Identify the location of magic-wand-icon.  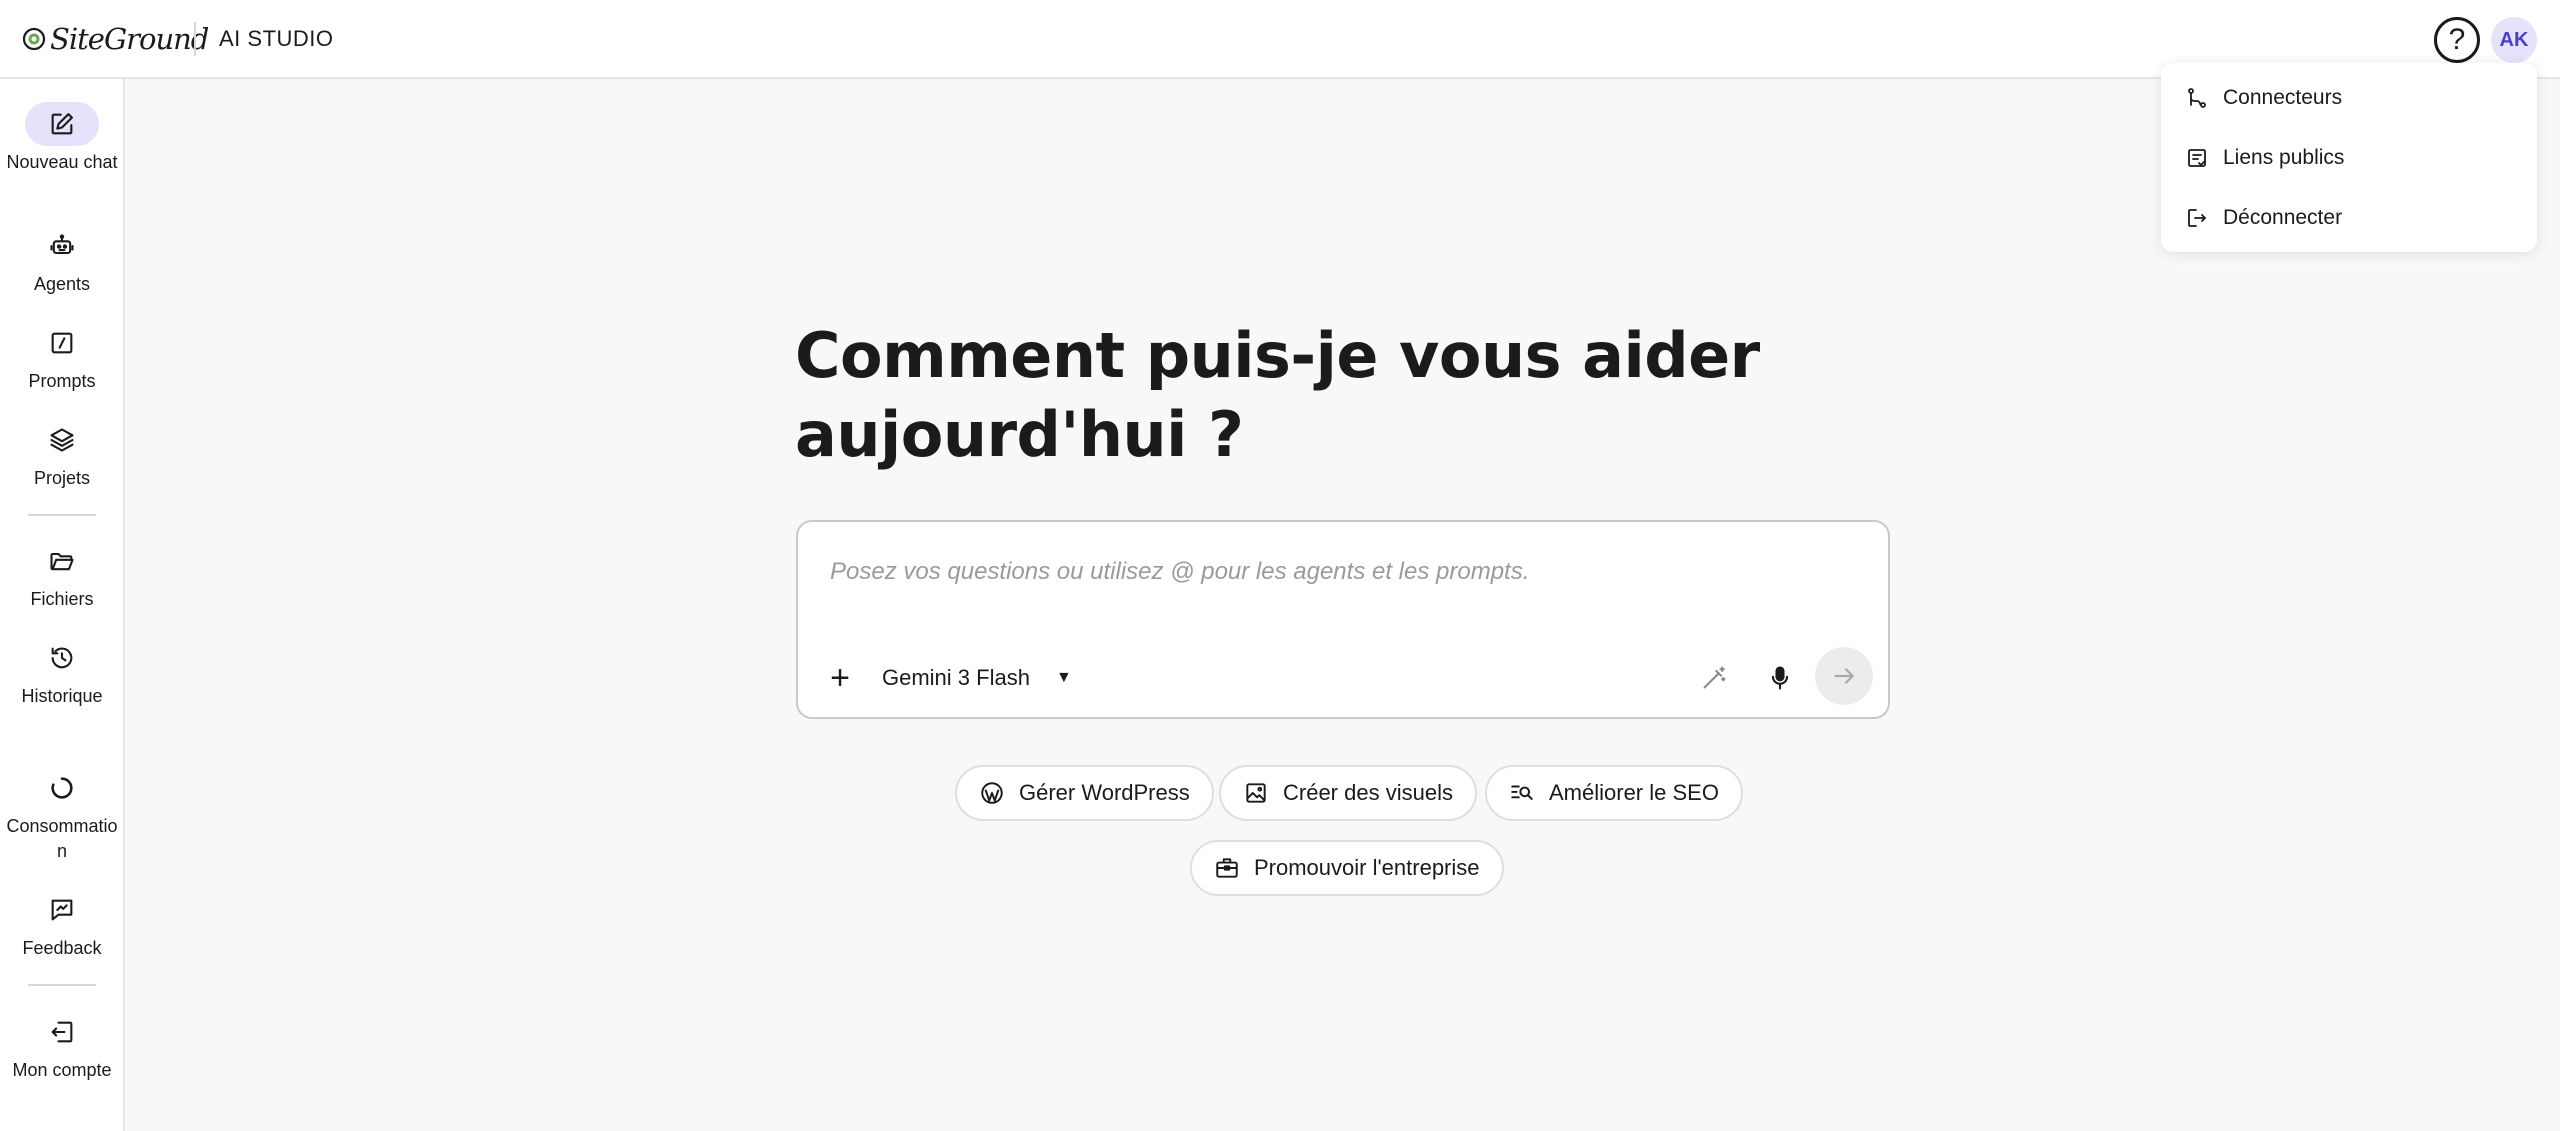
(1714, 677).